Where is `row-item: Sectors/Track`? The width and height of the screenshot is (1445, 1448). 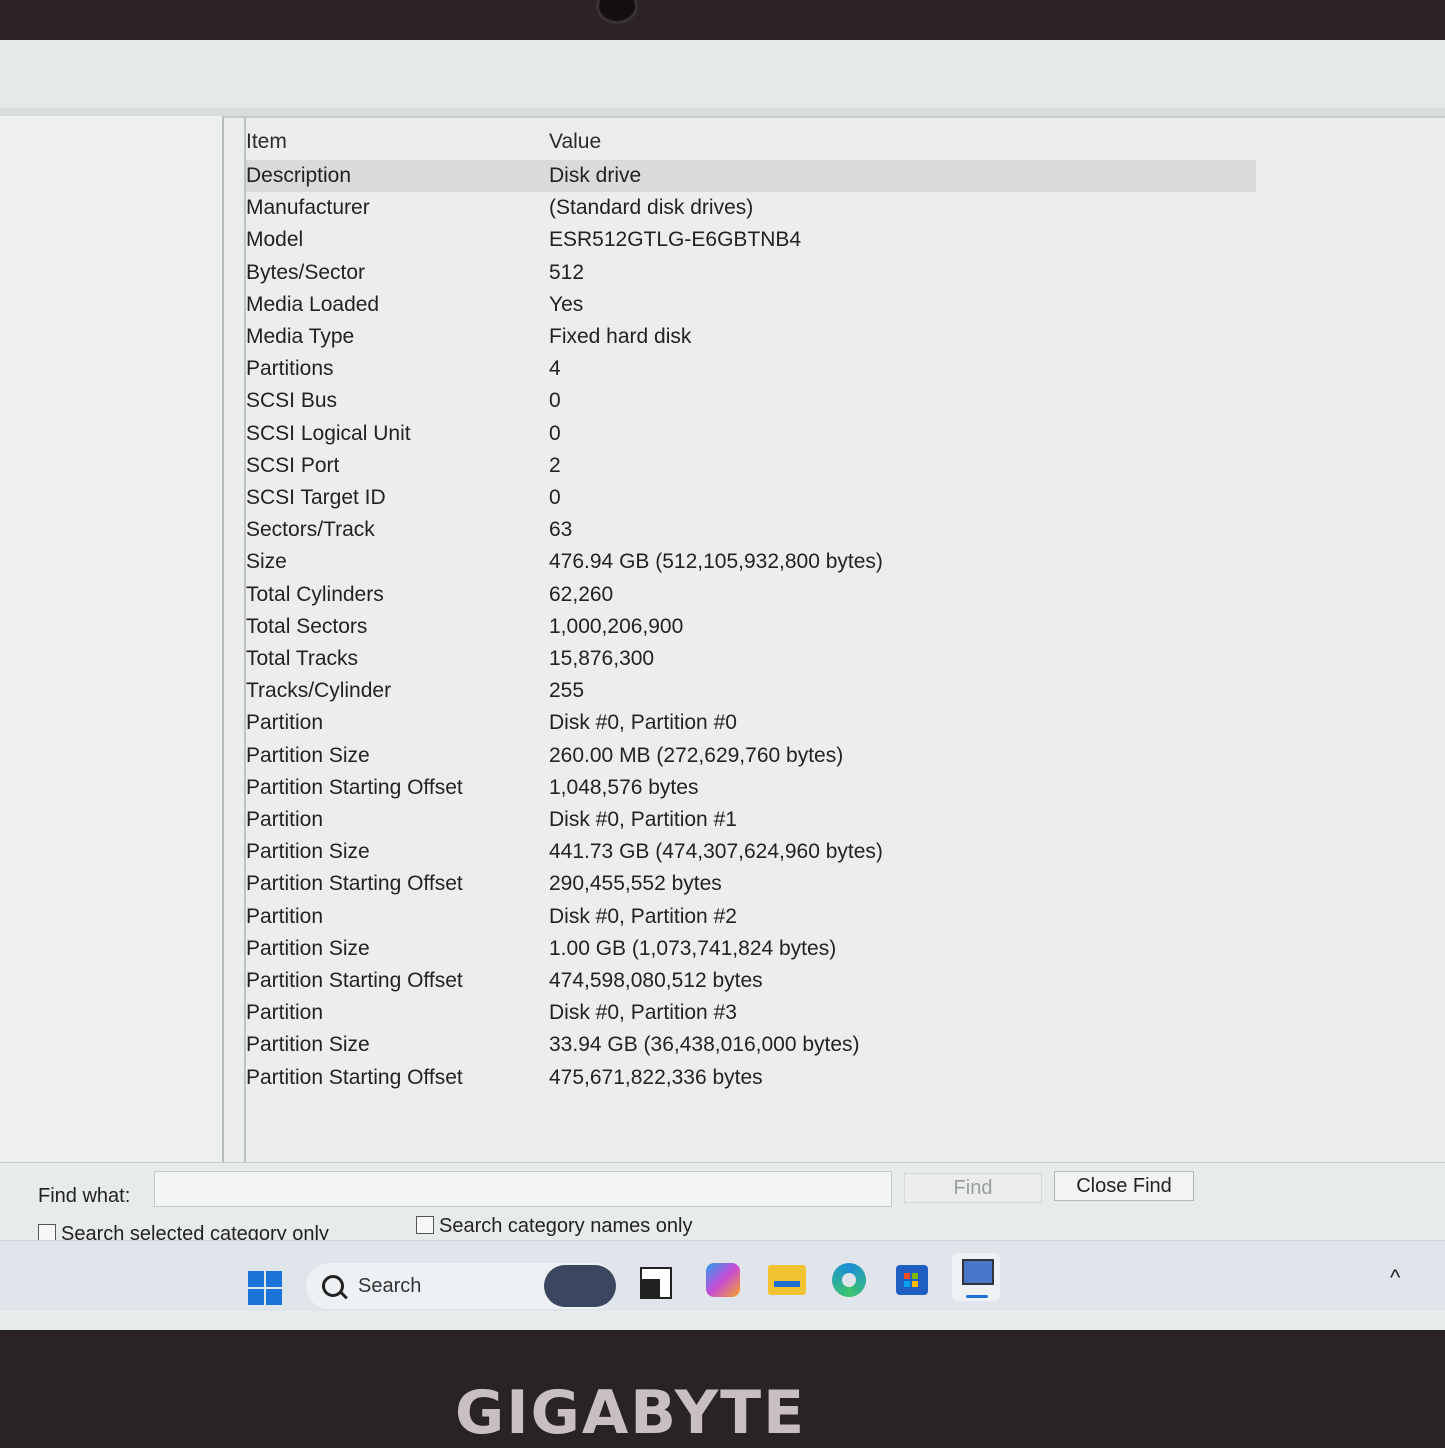 row-item: Sectors/Track is located at coordinates (310, 530).